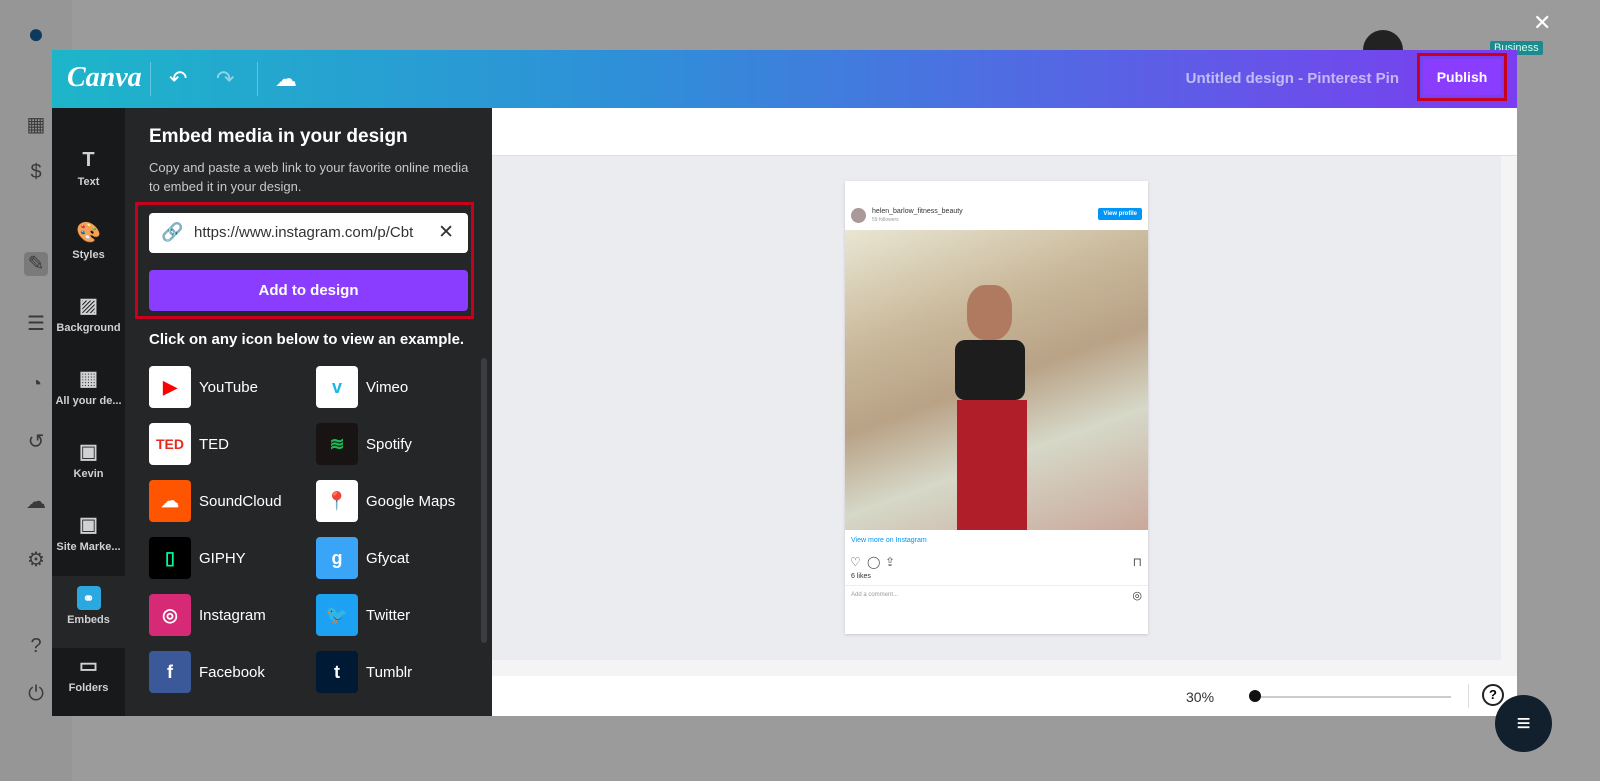 The width and height of the screenshot is (1600, 781). Describe the element at coordinates (337, 501) in the screenshot. I see `google-maps-icon: 📍` at that location.